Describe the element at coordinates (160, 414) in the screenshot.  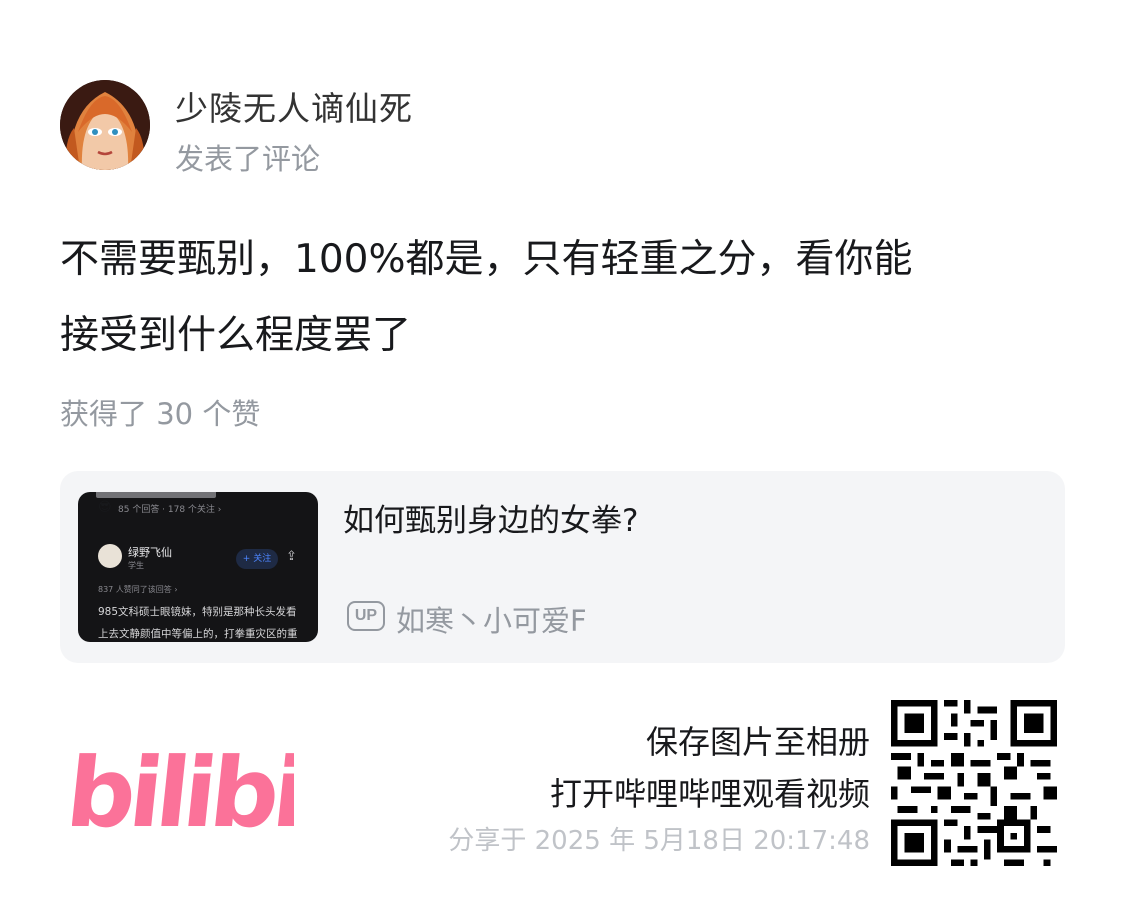
I see `like-count: 获得了 30 个赞` at that location.